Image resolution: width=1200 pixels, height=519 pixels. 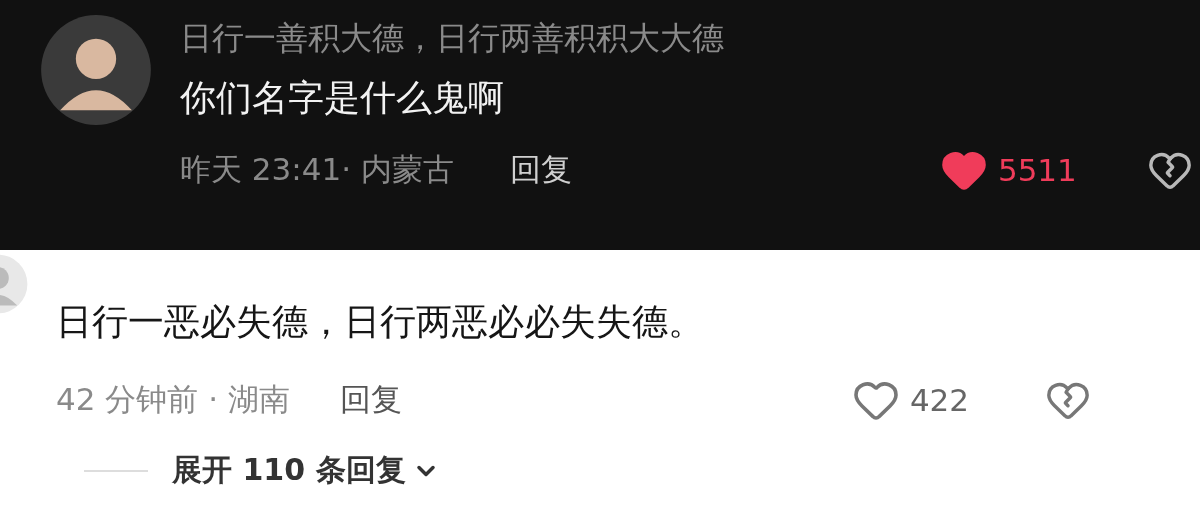 What do you see at coordinates (690, 38) in the screenshot?
I see `username: 日行一善积大德，日行两善积积大大德` at bounding box center [690, 38].